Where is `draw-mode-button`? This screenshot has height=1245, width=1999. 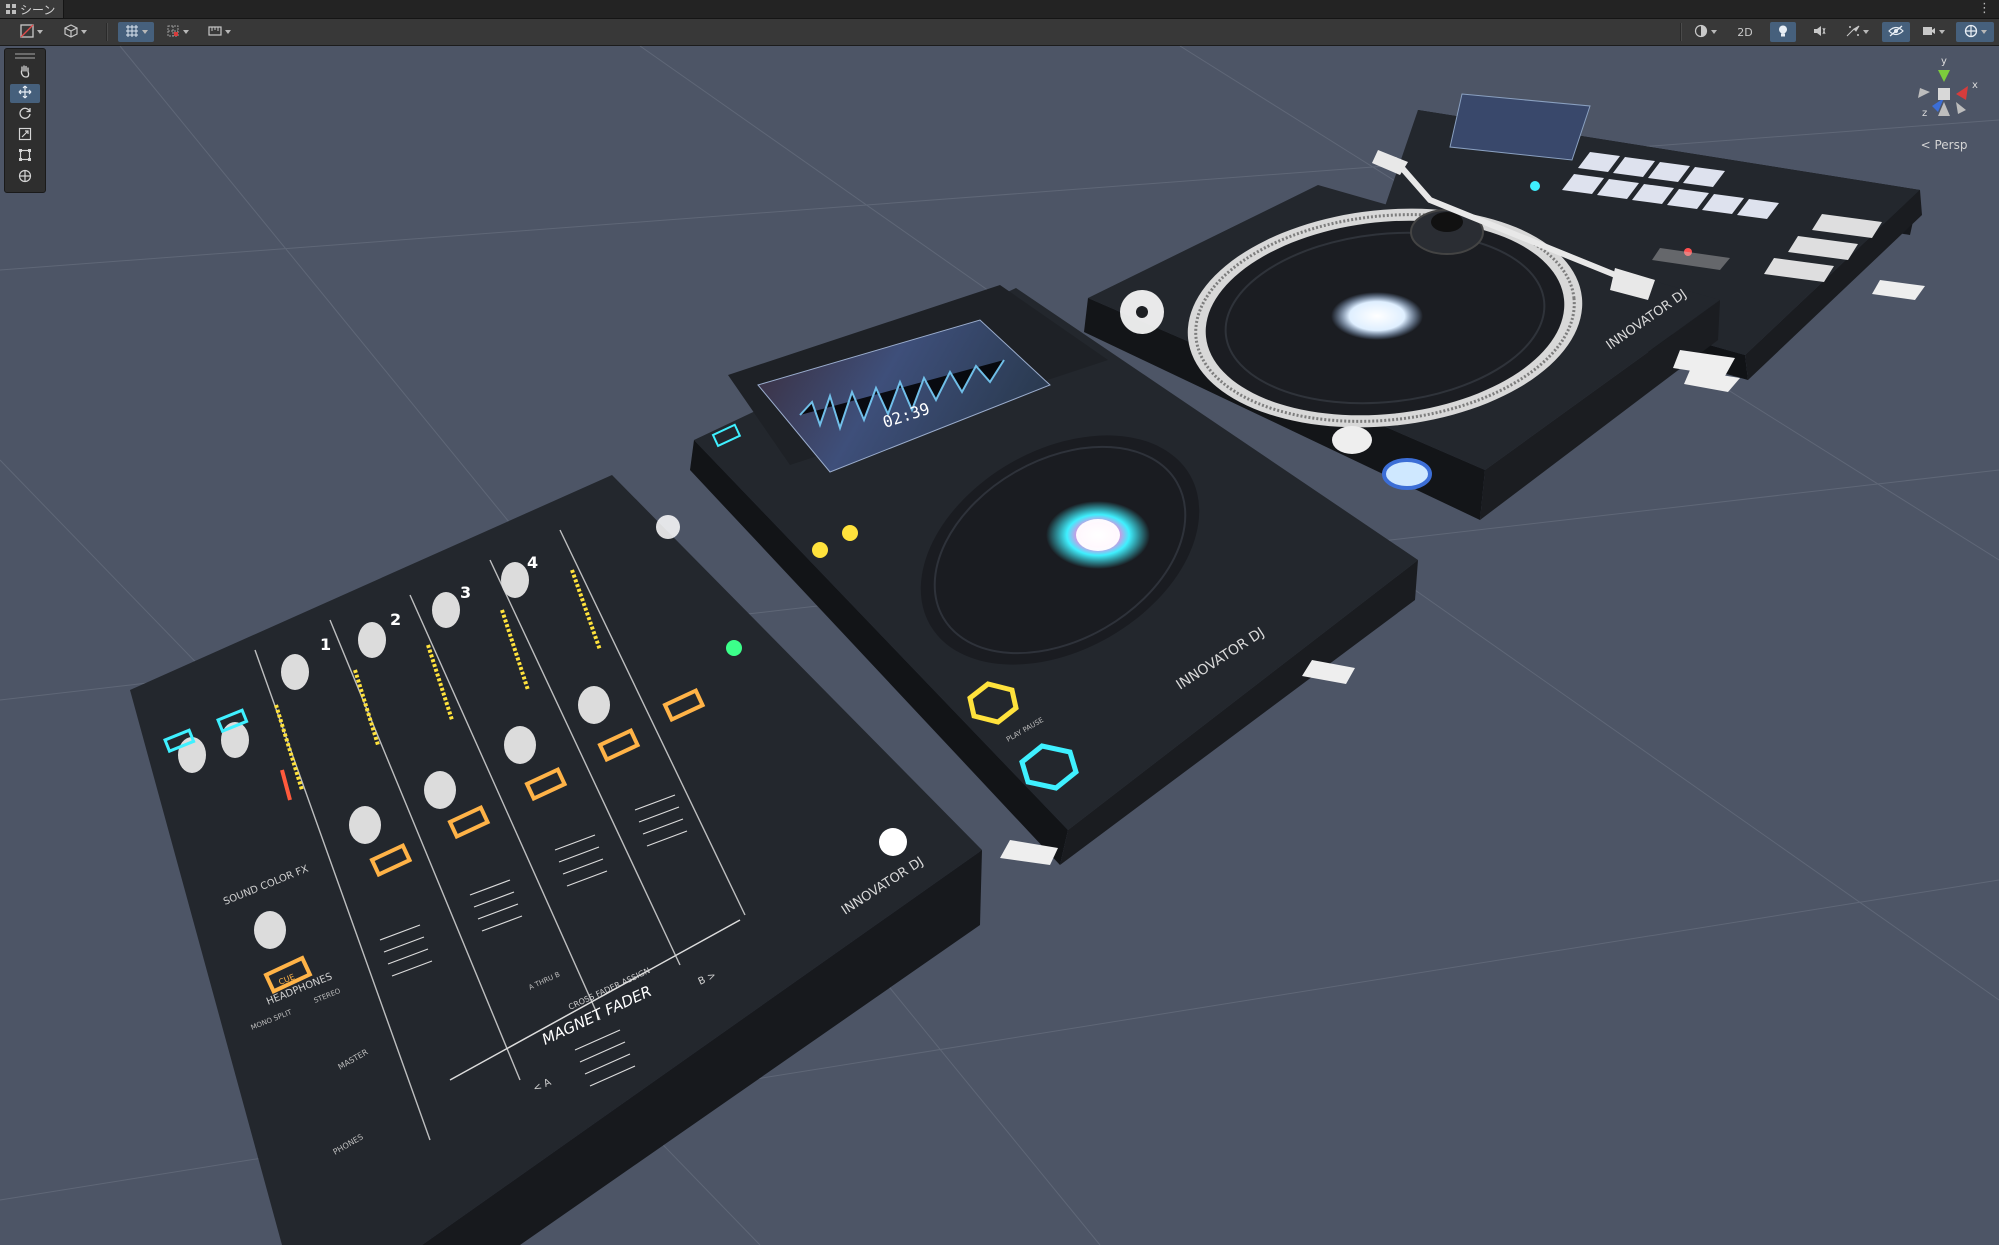 draw-mode-button is located at coordinates (31, 32).